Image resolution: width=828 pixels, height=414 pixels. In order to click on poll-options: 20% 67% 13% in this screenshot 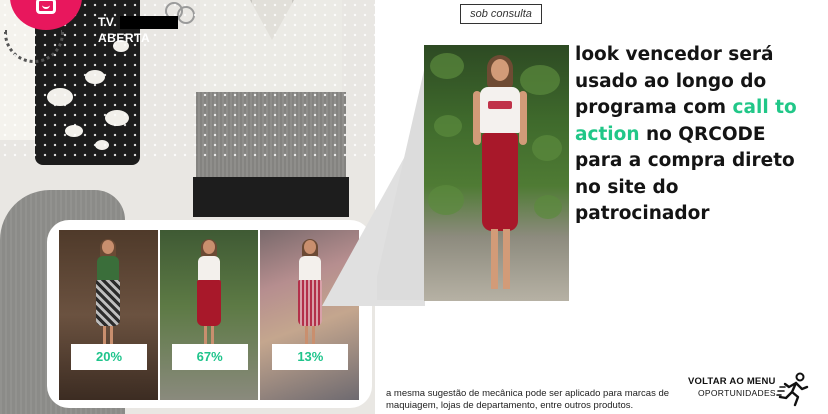, I will do `click(209, 315)`.